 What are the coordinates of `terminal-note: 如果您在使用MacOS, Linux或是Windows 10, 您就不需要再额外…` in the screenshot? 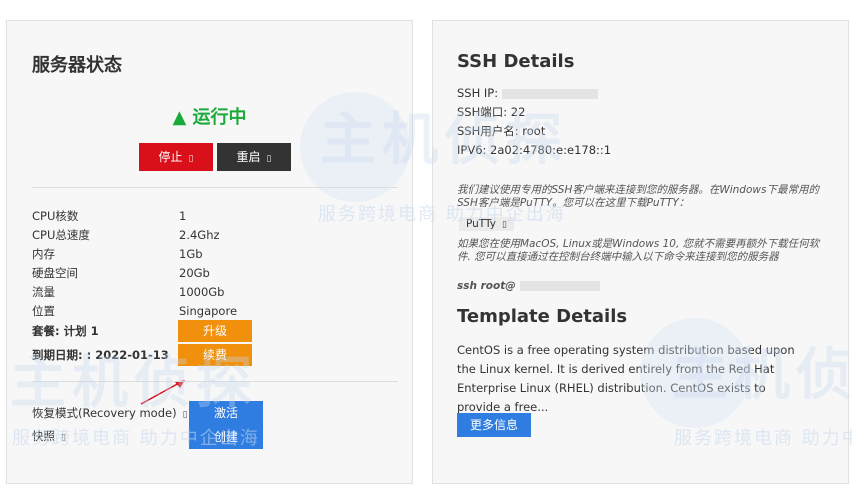 It's located at (638, 250).